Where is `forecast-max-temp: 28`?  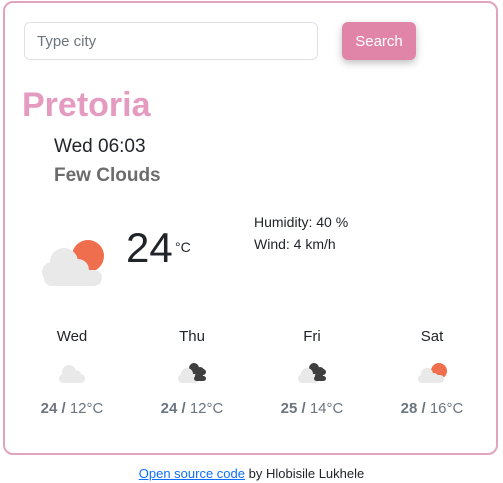 forecast-max-temp: 28 is located at coordinates (409, 408).